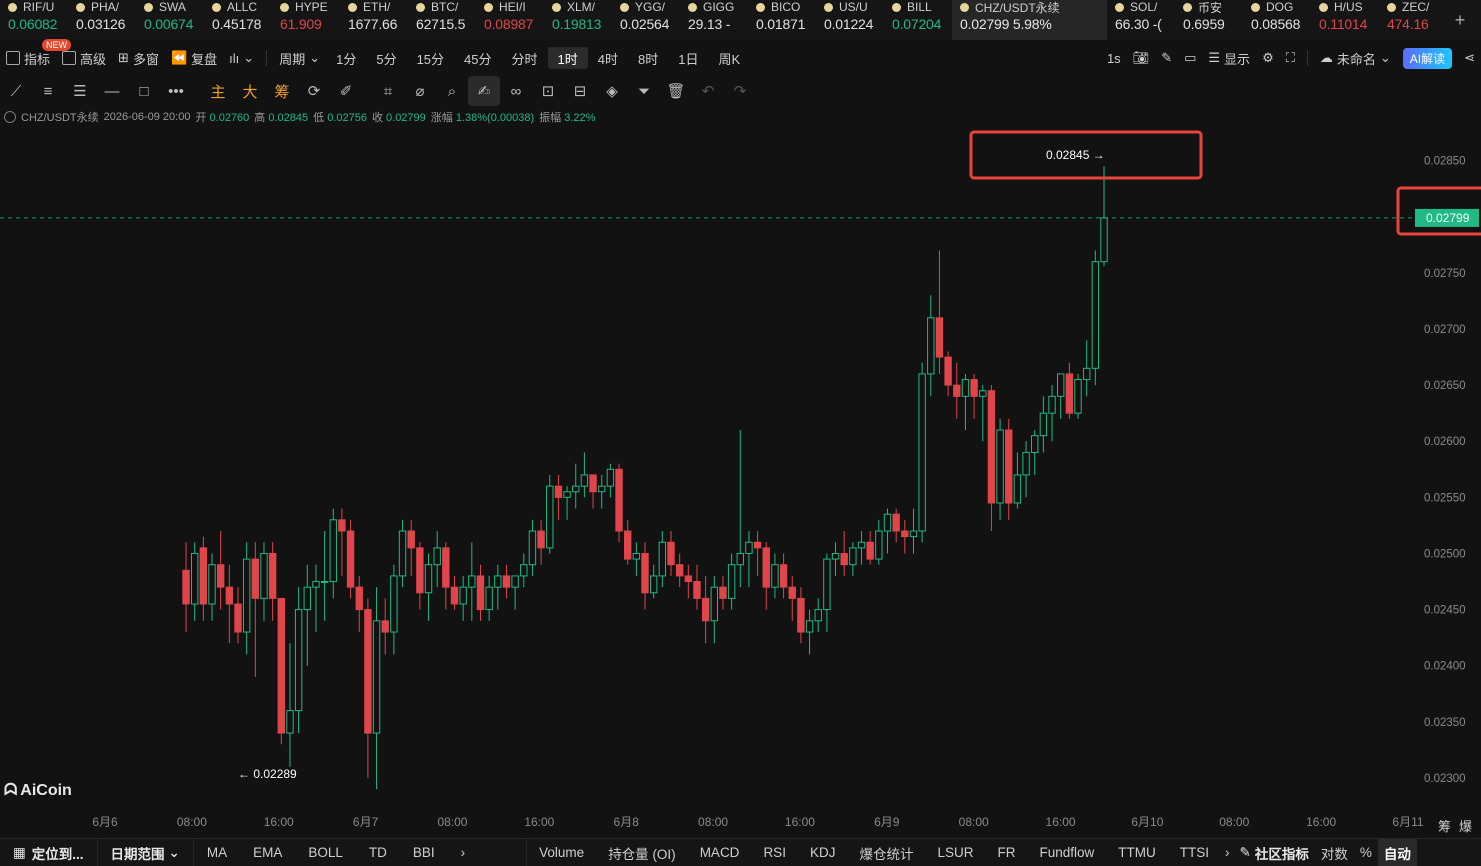  Describe the element at coordinates (886, 852) in the screenshot. I see `sub-indicator-item: 爆仓统计` at that location.